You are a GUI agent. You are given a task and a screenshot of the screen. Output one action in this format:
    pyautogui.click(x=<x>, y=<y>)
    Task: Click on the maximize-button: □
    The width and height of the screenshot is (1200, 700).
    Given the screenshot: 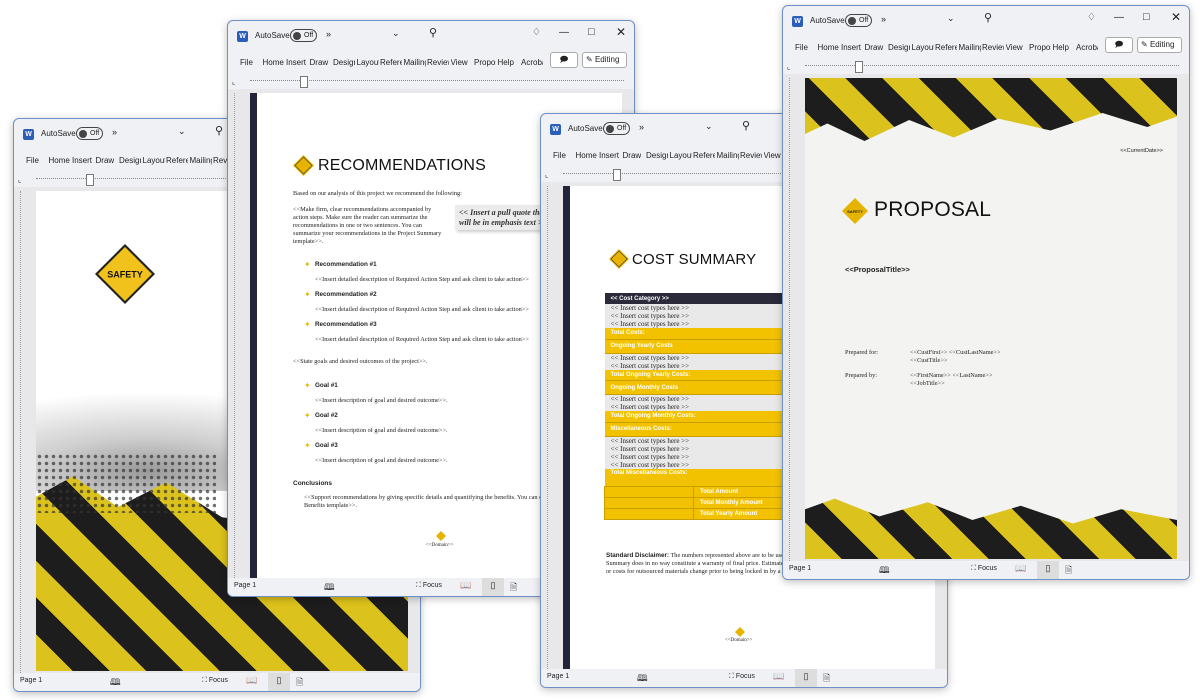 What is the action you would take?
    pyautogui.click(x=1146, y=17)
    